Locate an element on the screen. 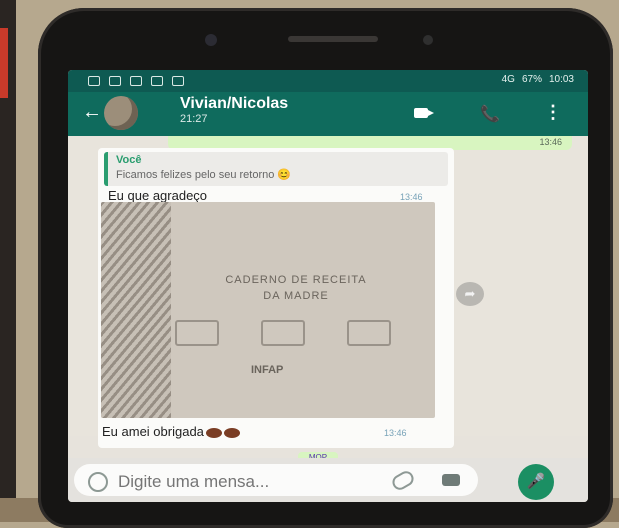  contact-name: Vivian/Nicolas is located at coordinates (234, 103).